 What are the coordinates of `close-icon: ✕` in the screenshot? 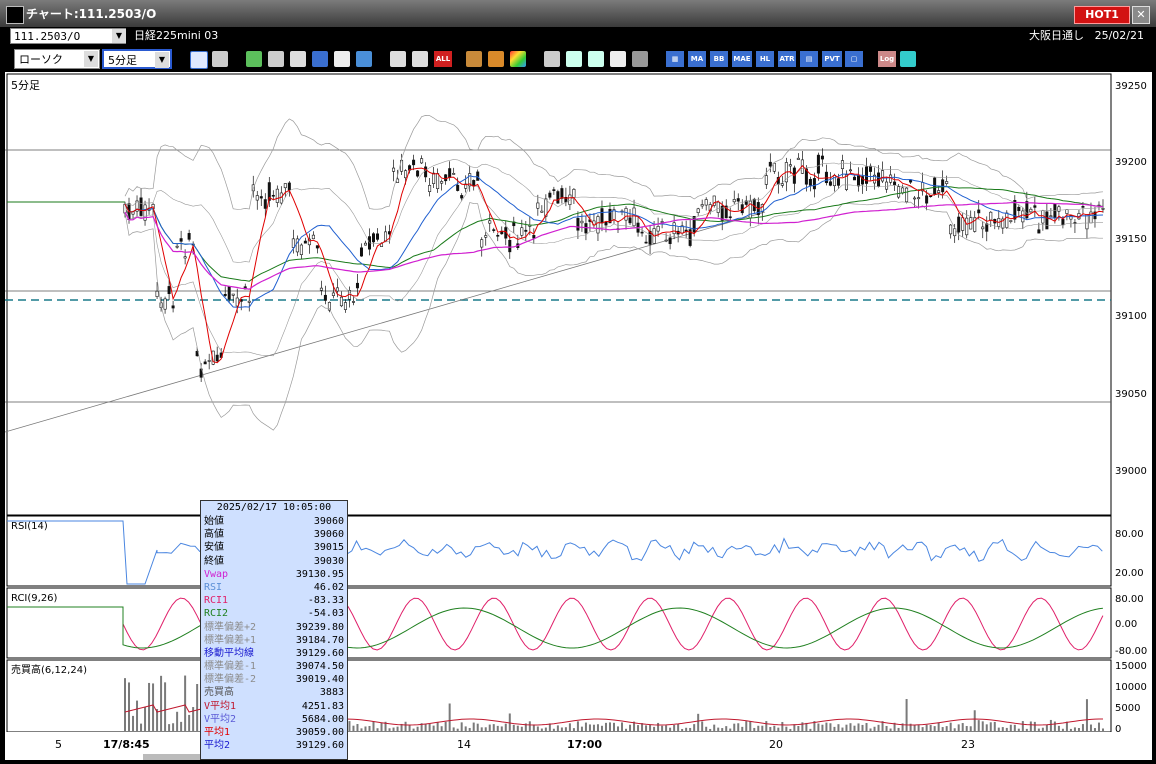 It's located at (1141, 15).